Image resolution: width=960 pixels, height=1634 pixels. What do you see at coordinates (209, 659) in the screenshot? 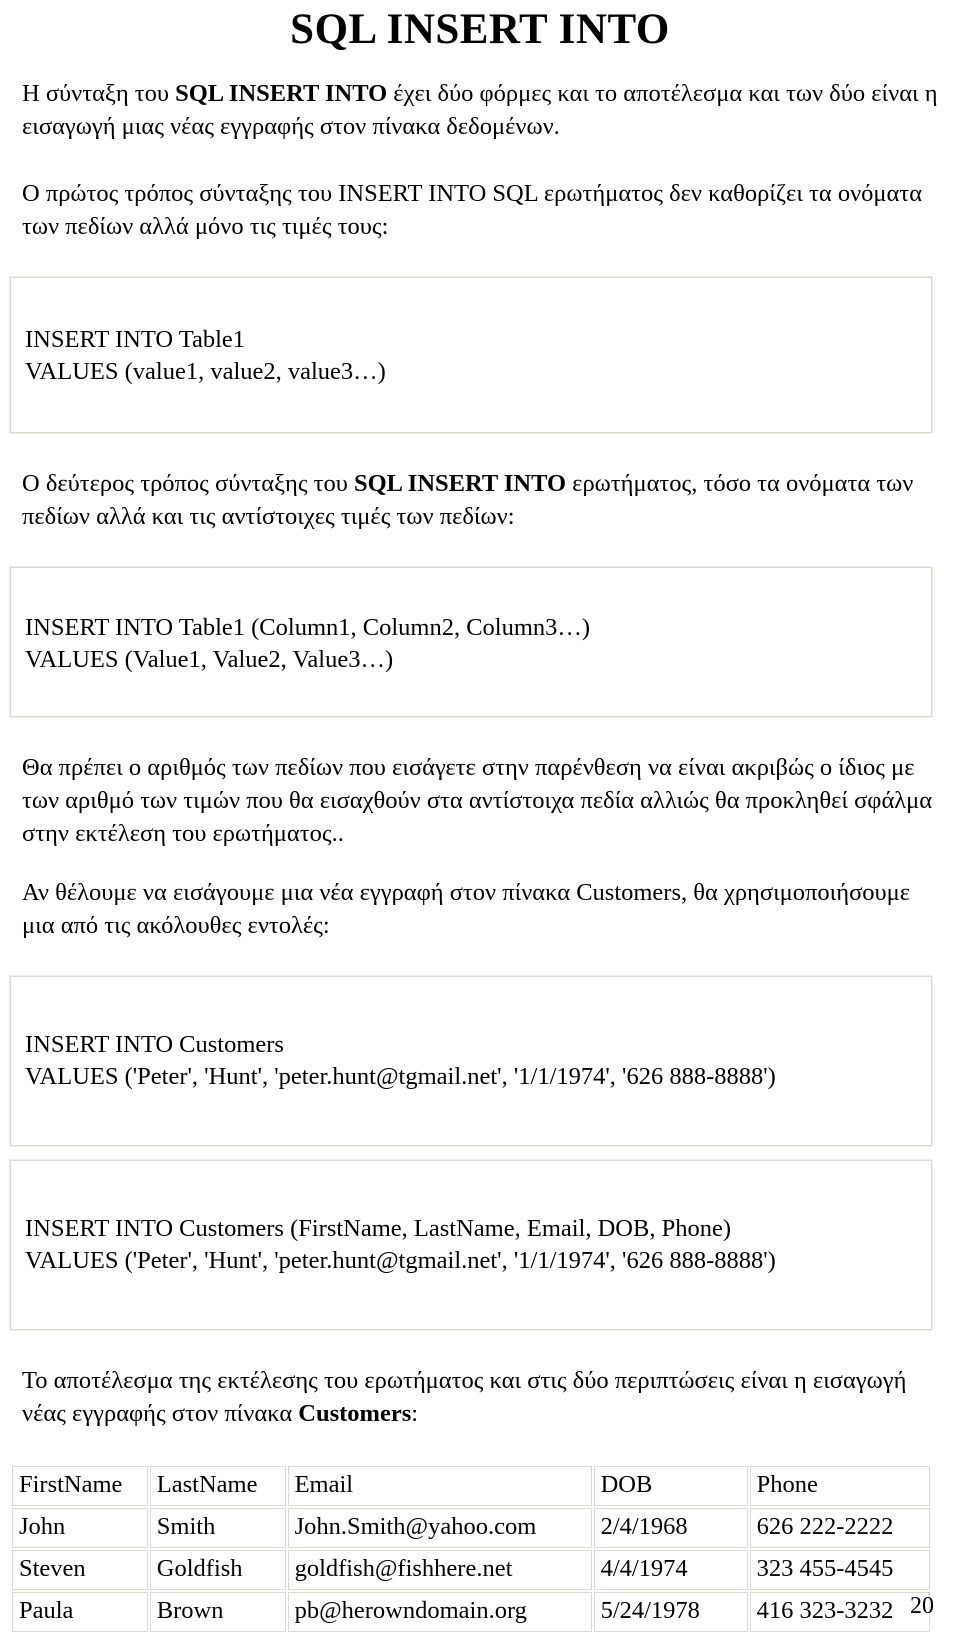
I see `code-line: VALUES (Value1, Value2, Value3…)` at bounding box center [209, 659].